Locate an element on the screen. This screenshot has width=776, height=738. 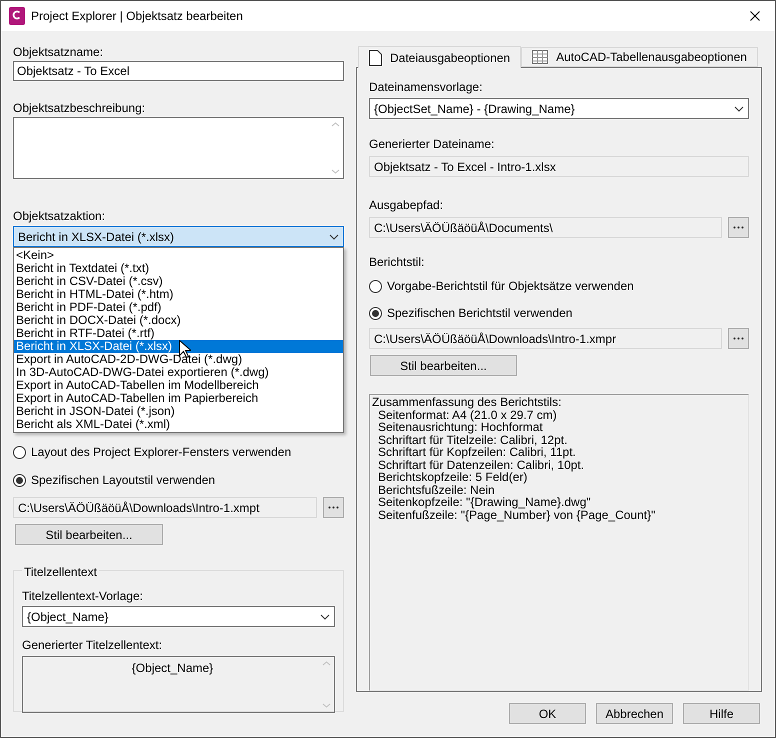
dropdown-option: Bericht als XML-Datei (*.xml) is located at coordinates (178, 424).